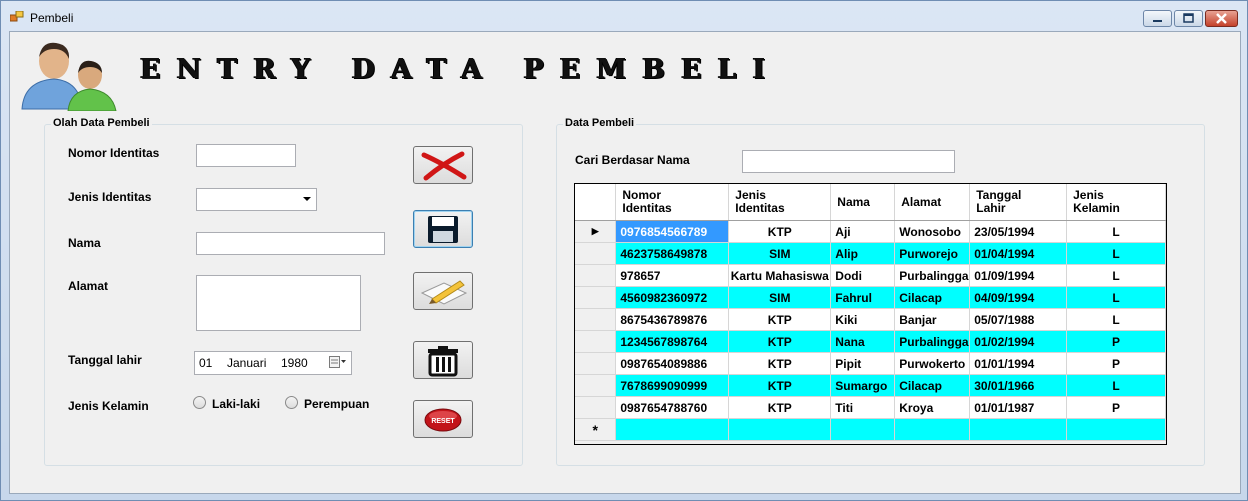 This screenshot has width=1248, height=501. What do you see at coordinates (932, 297) in the screenshot?
I see `table-cell: Cilacap` at bounding box center [932, 297].